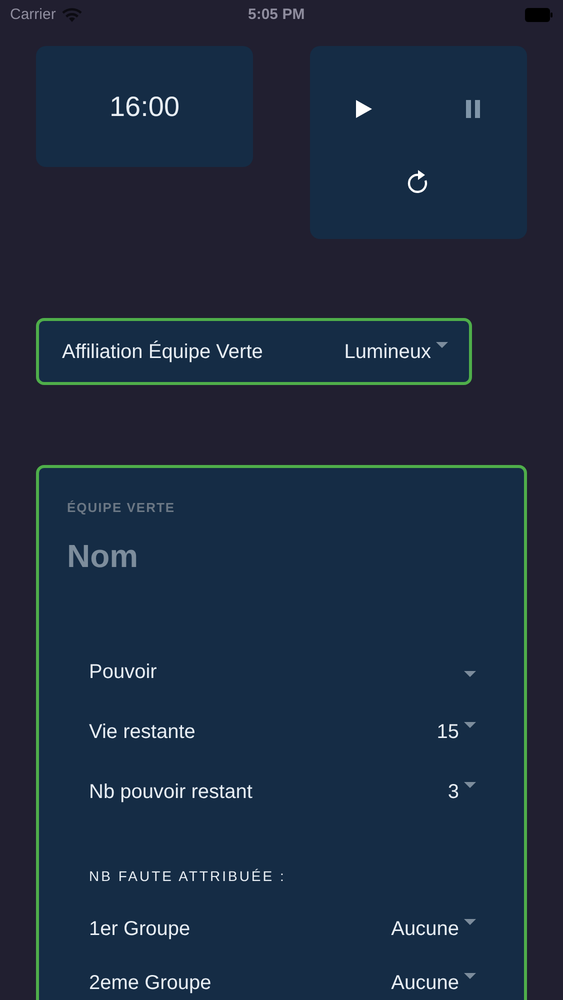  What do you see at coordinates (188, 876) in the screenshot?
I see `faults-header: NB FAUTE ATTRIBUÉE :` at bounding box center [188, 876].